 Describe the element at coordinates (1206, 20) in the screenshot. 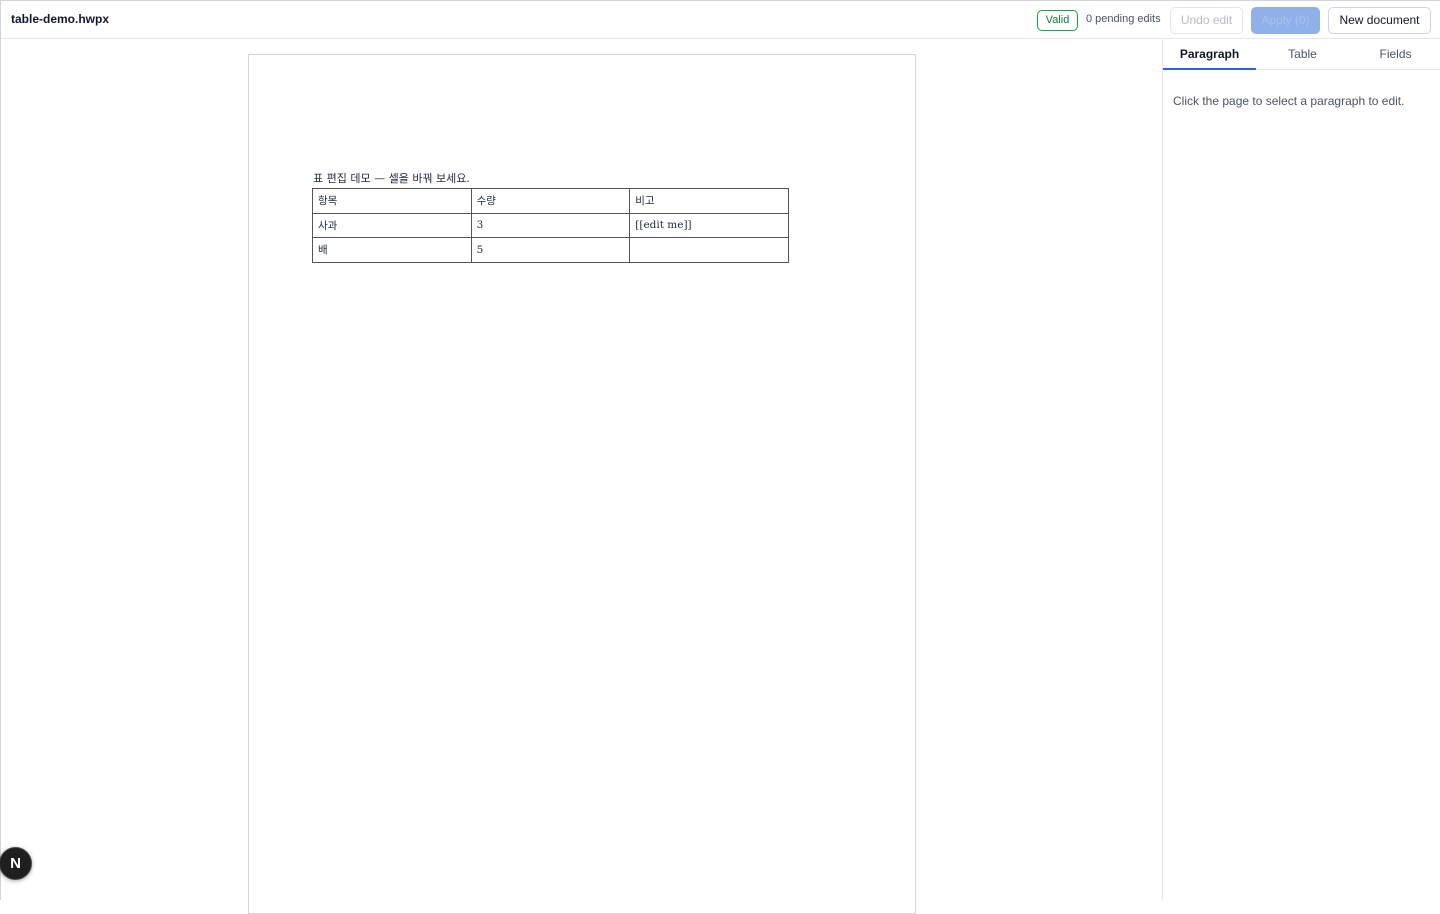

I see `undo-edit-button: Undo edit` at that location.